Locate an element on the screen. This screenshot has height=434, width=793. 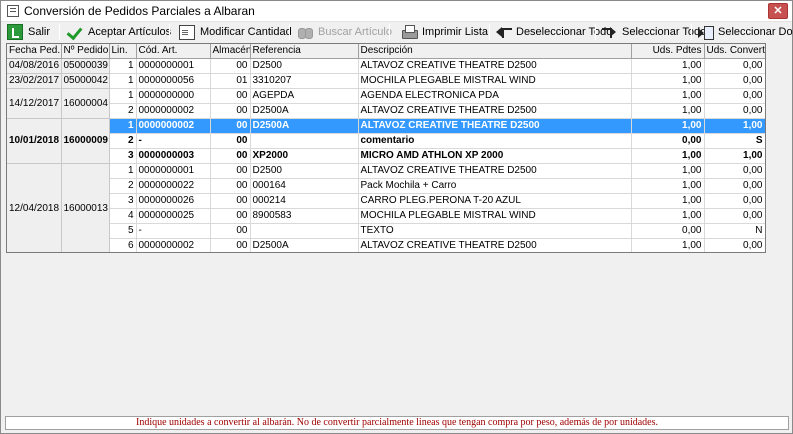
order-date-cell: 04/08/2016 is located at coordinates (34, 66).